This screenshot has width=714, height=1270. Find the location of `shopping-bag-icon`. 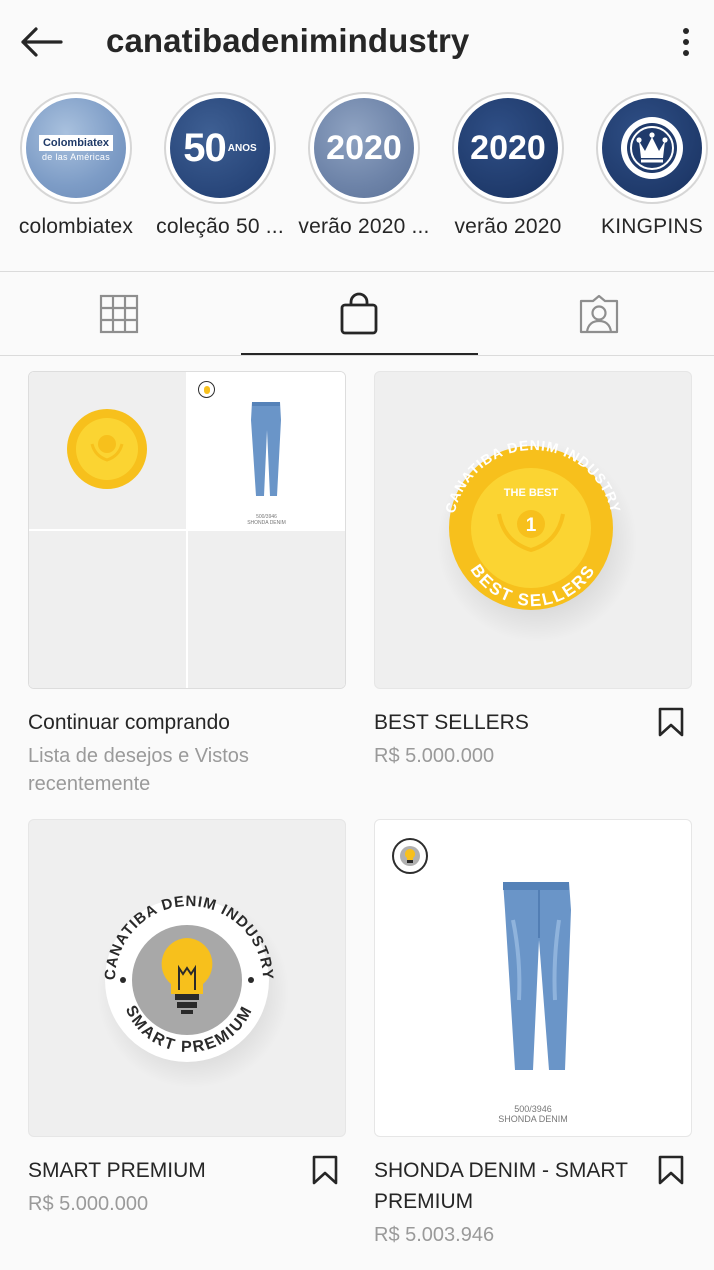

shopping-bag-icon is located at coordinates (359, 313).